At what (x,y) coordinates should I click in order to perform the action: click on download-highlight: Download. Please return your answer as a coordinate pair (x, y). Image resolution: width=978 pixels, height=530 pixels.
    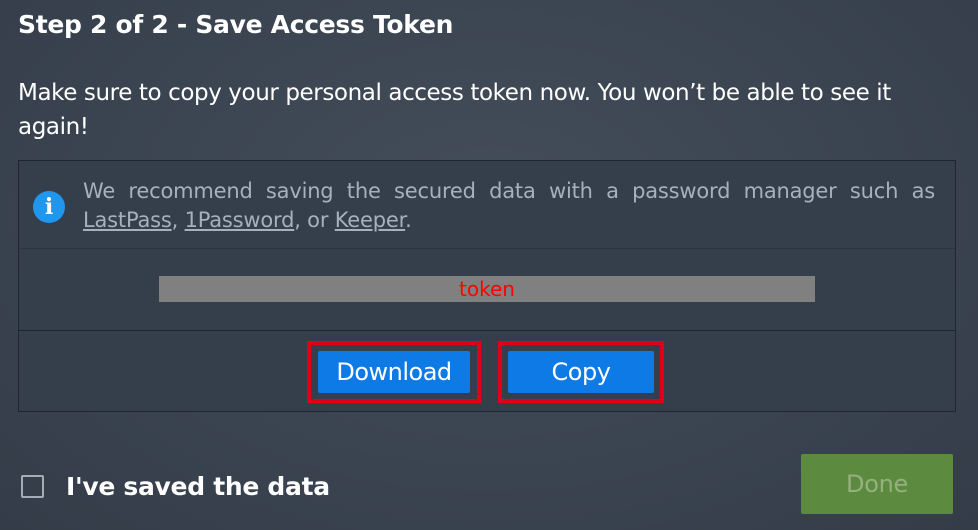
    Looking at the image, I should click on (394, 372).